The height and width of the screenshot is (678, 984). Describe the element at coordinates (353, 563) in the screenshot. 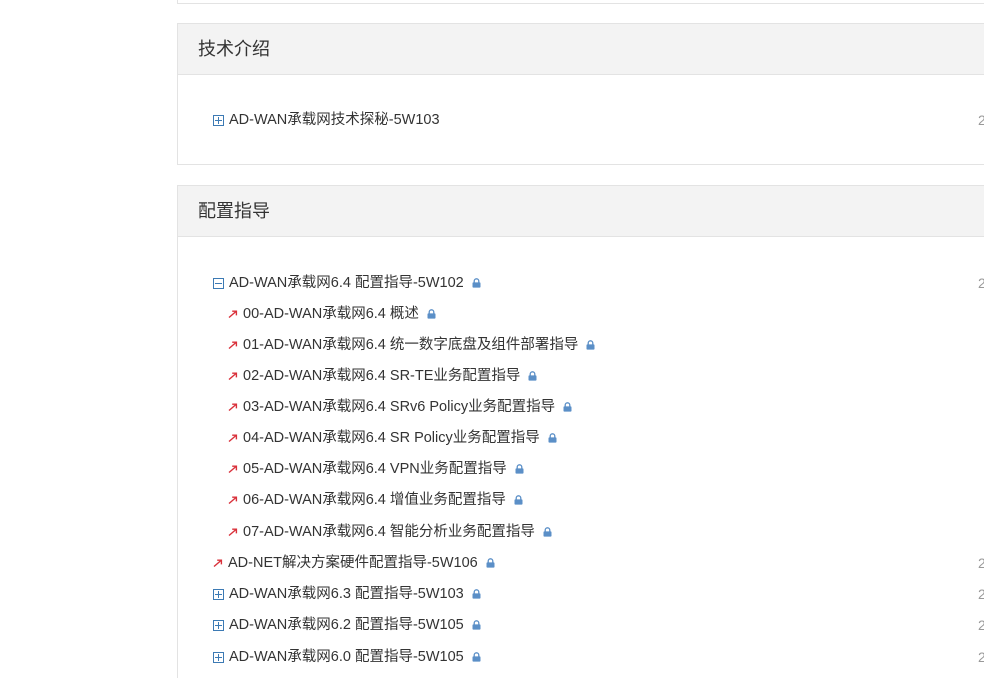

I see `doc-item-label: AD-NET解决方案硬件配置指导-5W106` at that location.